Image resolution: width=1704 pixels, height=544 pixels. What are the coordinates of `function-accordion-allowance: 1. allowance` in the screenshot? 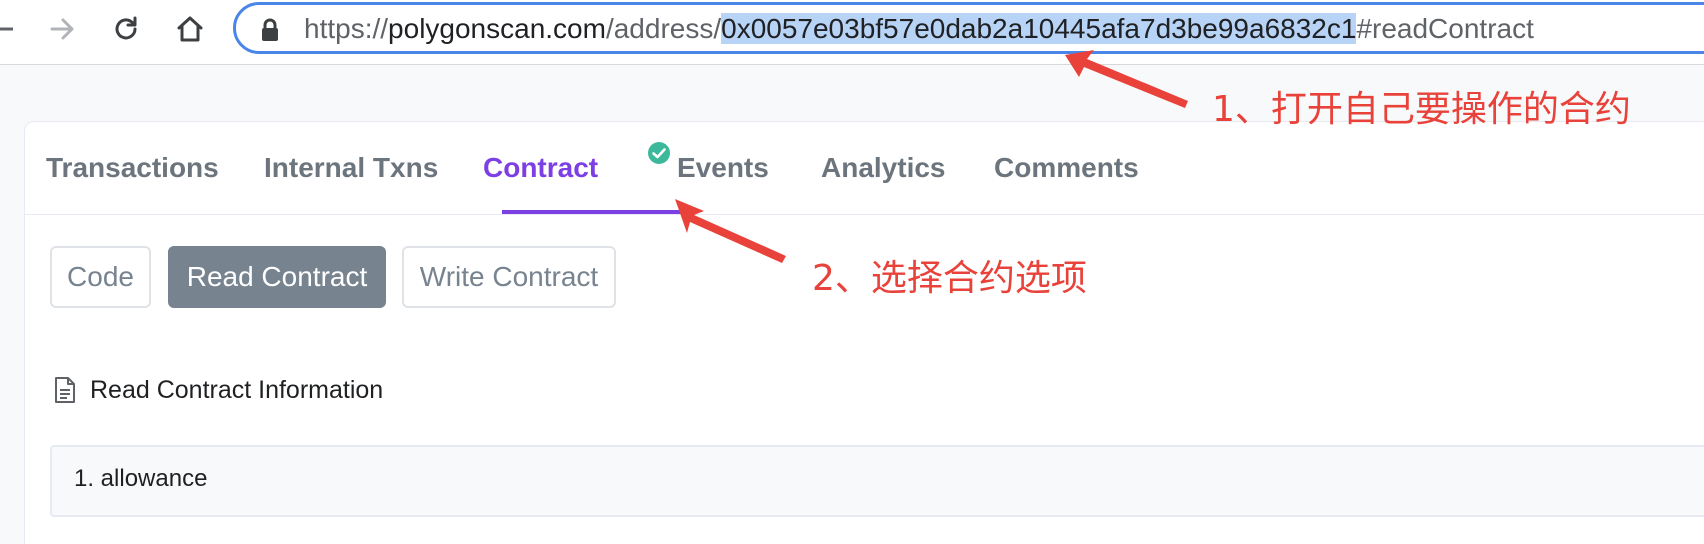 It's located at (877, 481).